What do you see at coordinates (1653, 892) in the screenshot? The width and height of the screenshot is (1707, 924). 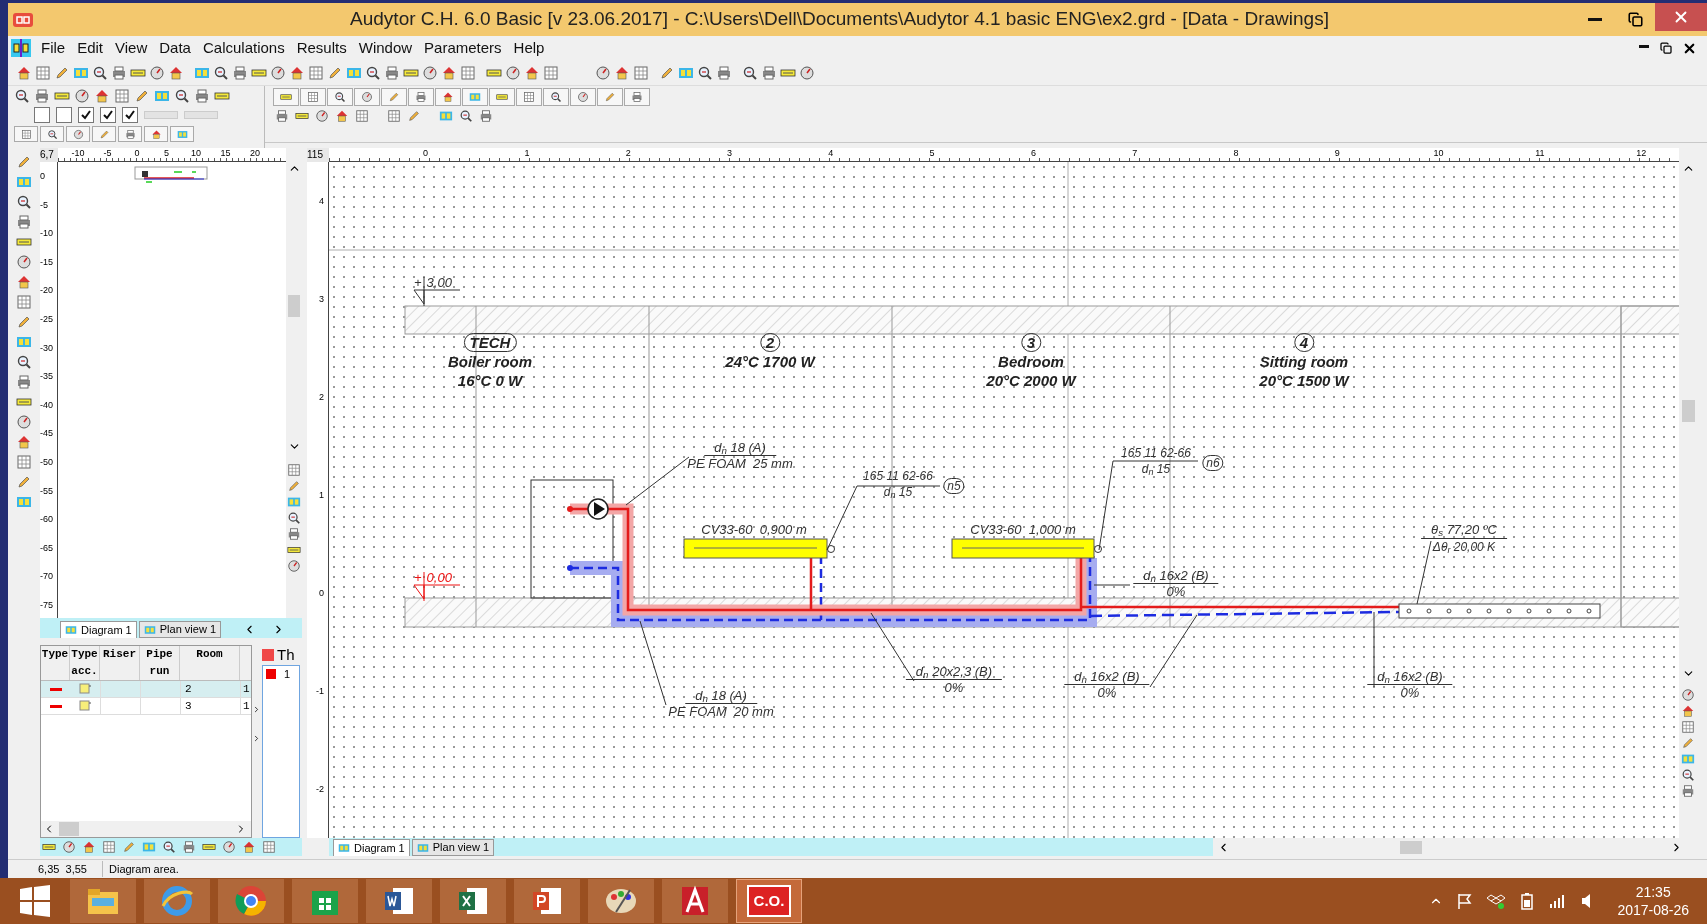 I see `clock-time: 21:35` at bounding box center [1653, 892].